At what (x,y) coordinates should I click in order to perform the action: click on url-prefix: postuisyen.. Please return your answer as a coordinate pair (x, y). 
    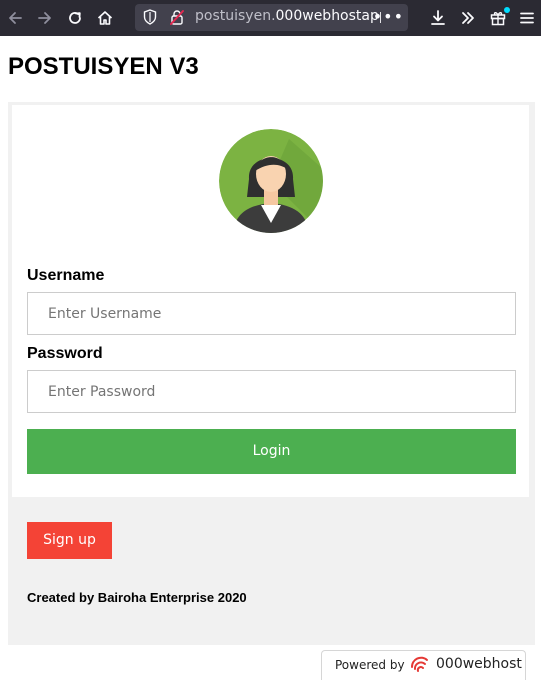
    Looking at the image, I should click on (235, 16).